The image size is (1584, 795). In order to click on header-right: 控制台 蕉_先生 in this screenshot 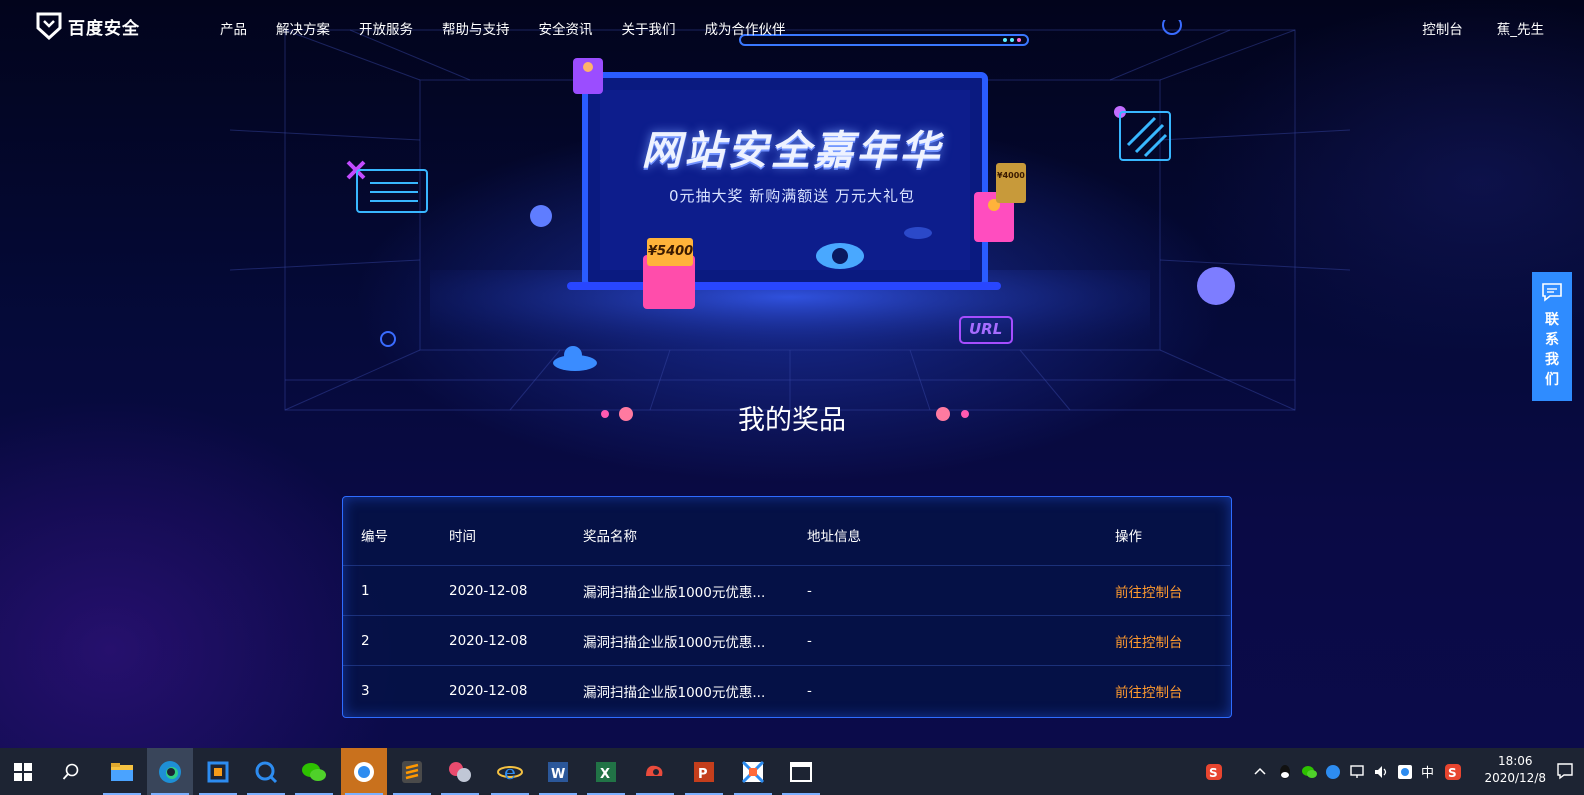, I will do `click(1483, 28)`.